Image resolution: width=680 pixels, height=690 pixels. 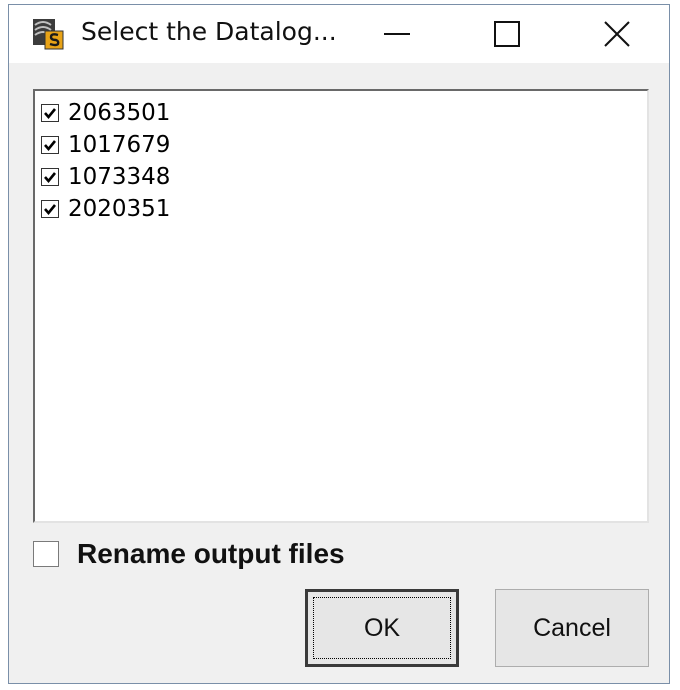 I want to click on datalog-label: 2020351, so click(x=119, y=209).